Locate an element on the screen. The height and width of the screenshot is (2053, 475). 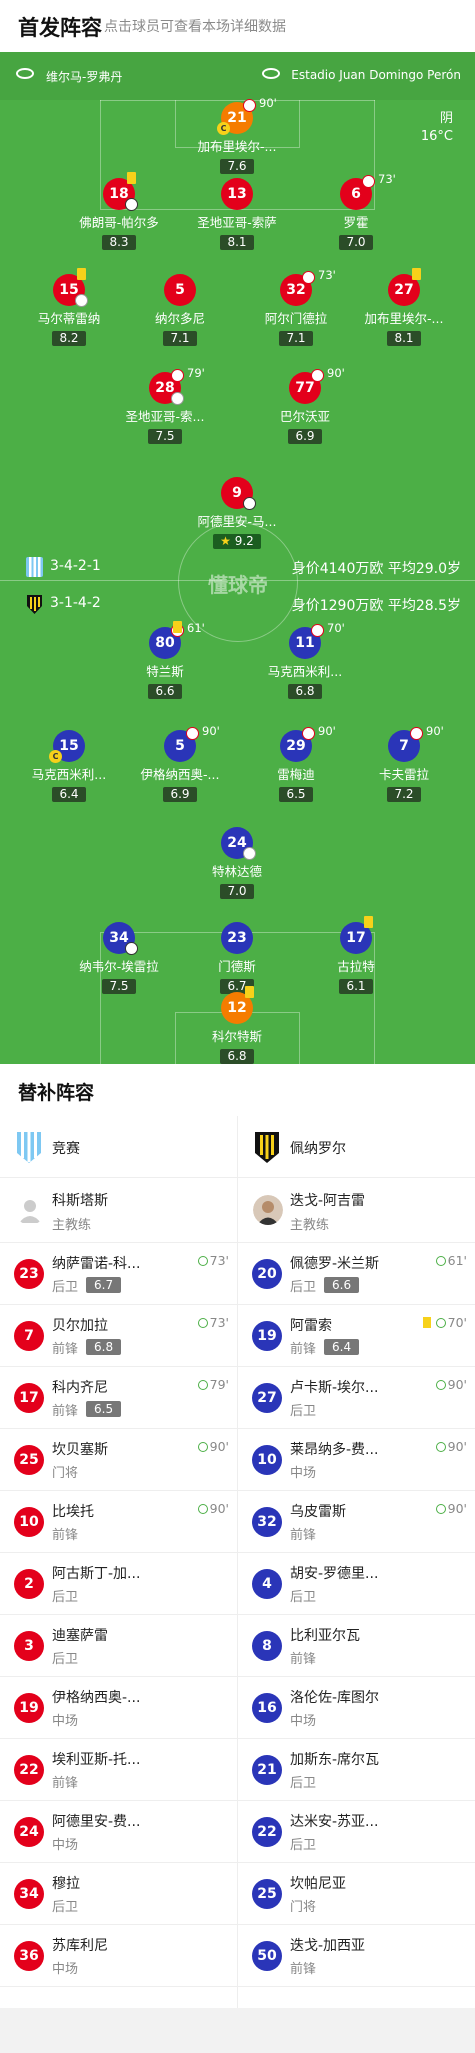
home-player-28: 28 79' 圣地亚哥-索... 7.5 is located at coordinates (165, 405).